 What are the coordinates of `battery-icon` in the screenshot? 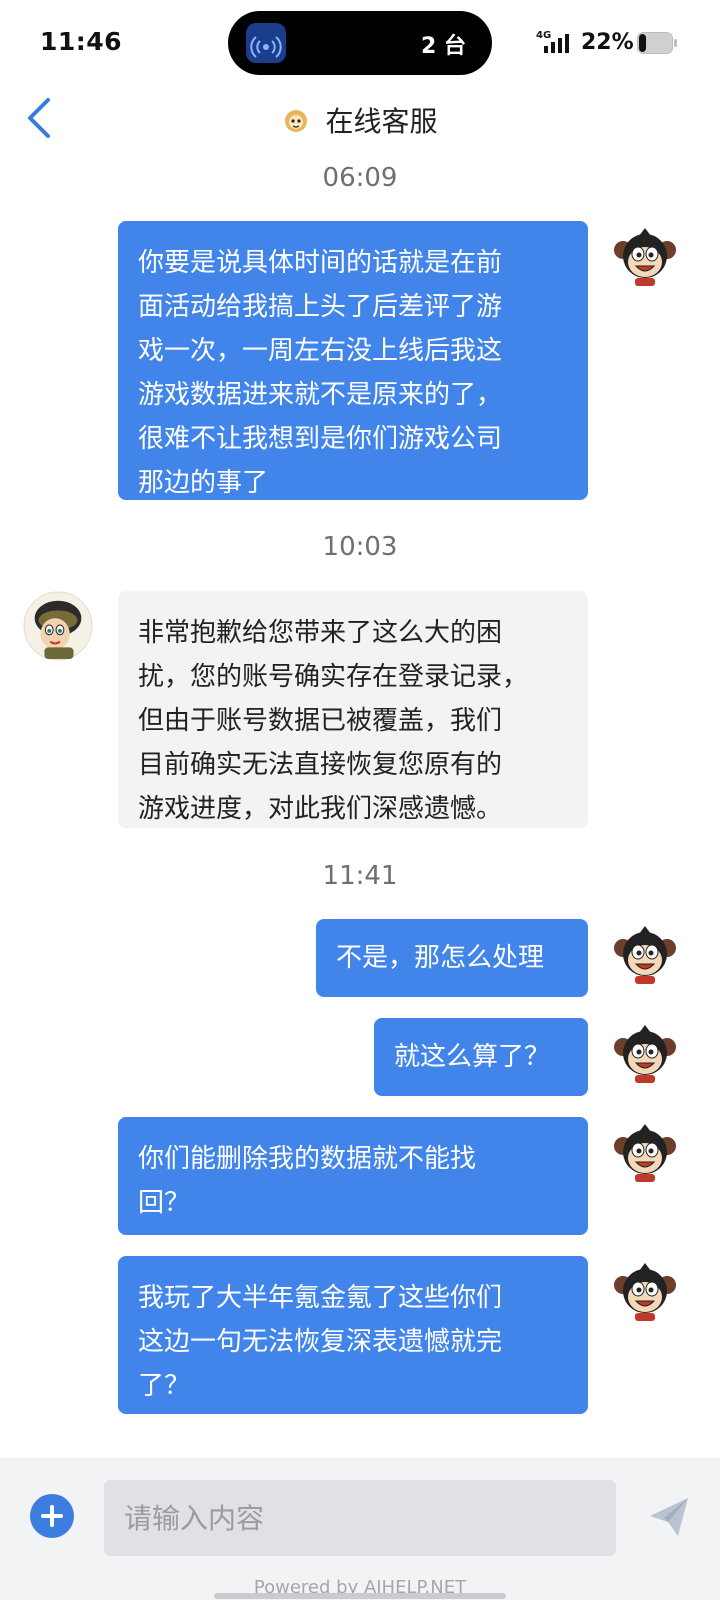 It's located at (657, 43).